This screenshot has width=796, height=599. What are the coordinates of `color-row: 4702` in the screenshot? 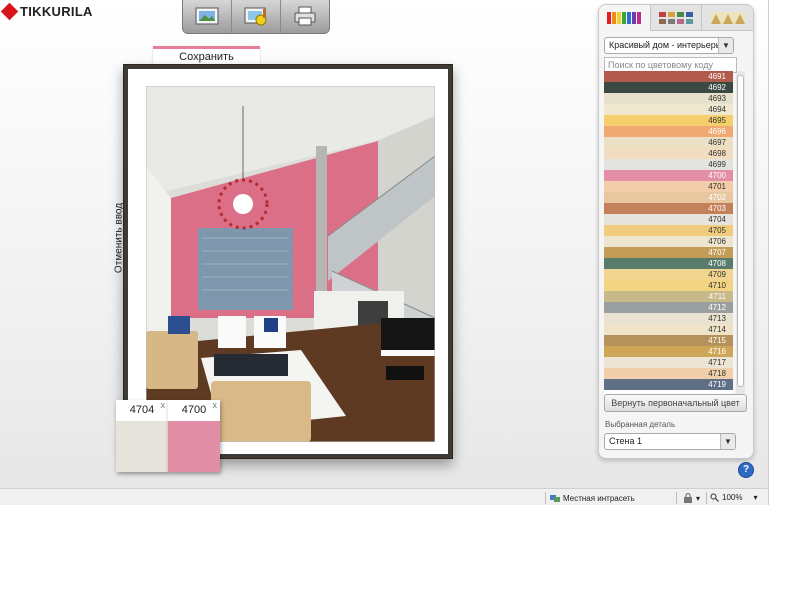 It's located at (668, 197).